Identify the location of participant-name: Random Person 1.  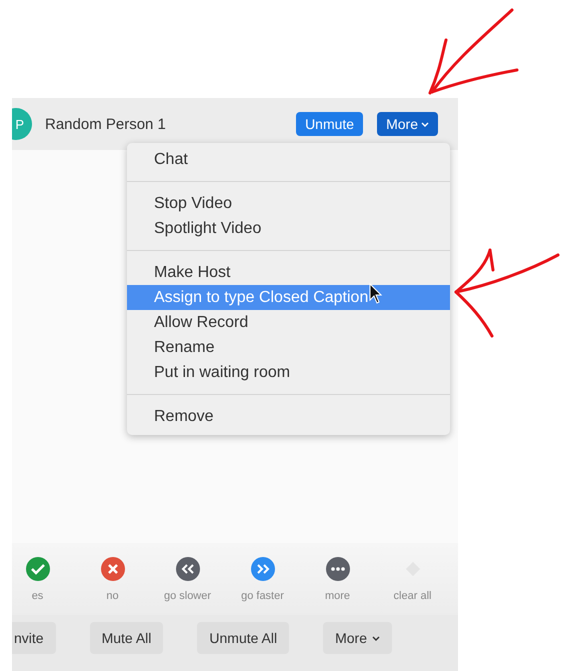
(105, 124).